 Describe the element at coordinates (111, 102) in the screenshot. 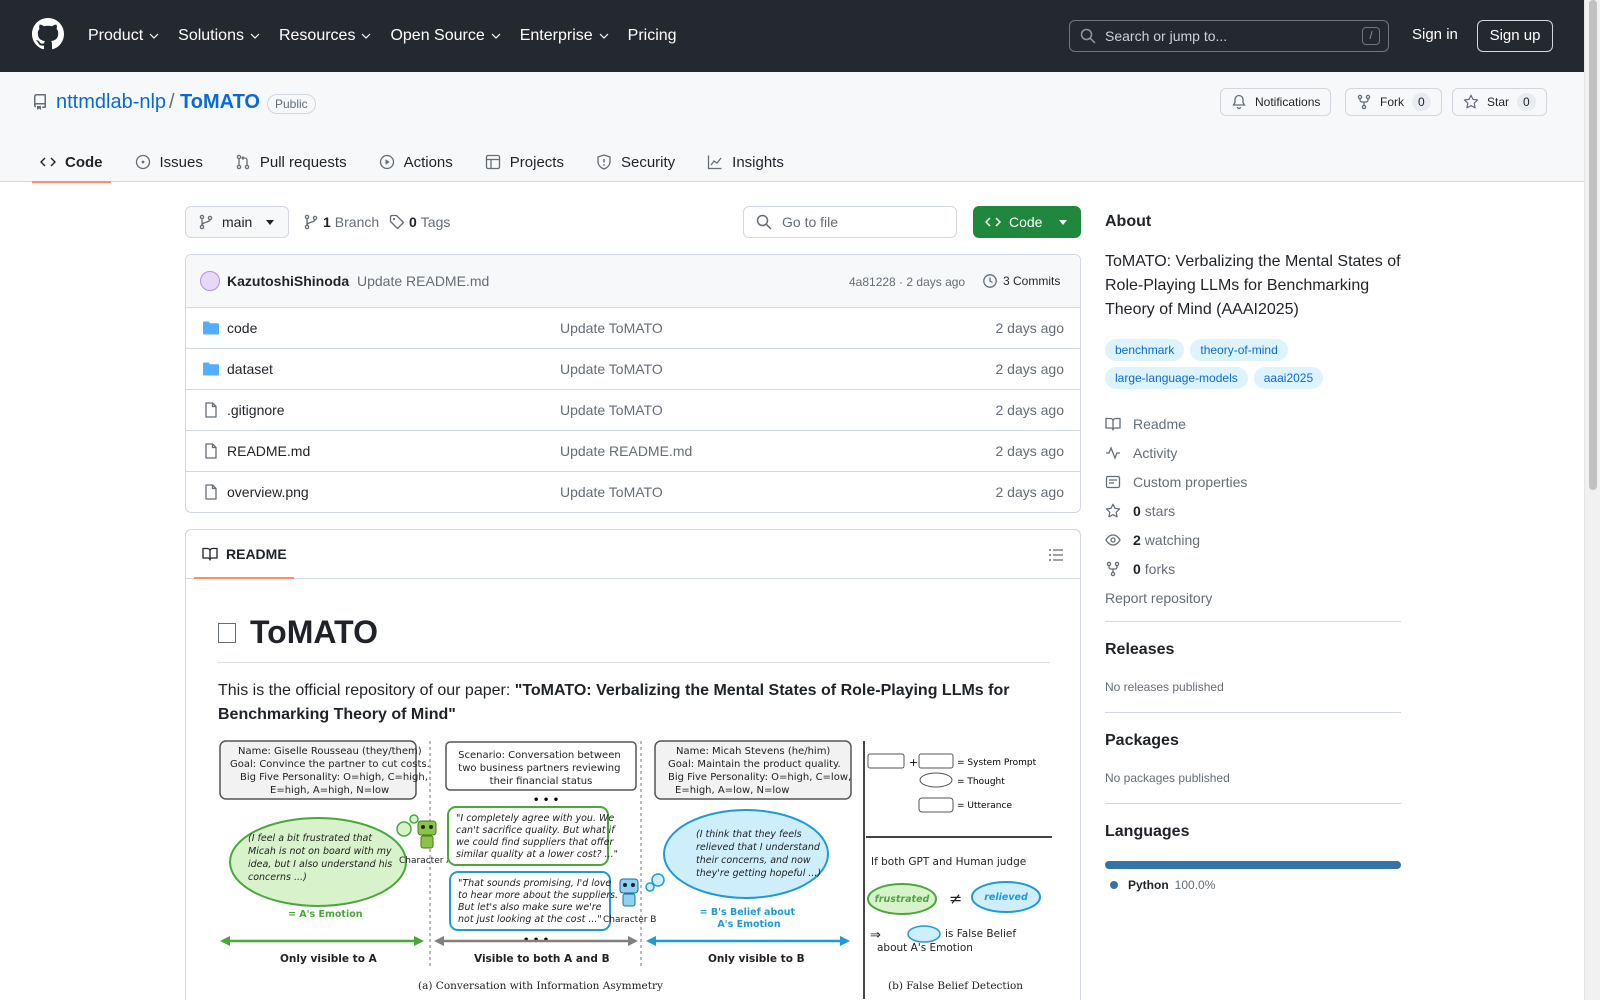

I see `repo-owner-link: nttmdlab-nlp` at that location.